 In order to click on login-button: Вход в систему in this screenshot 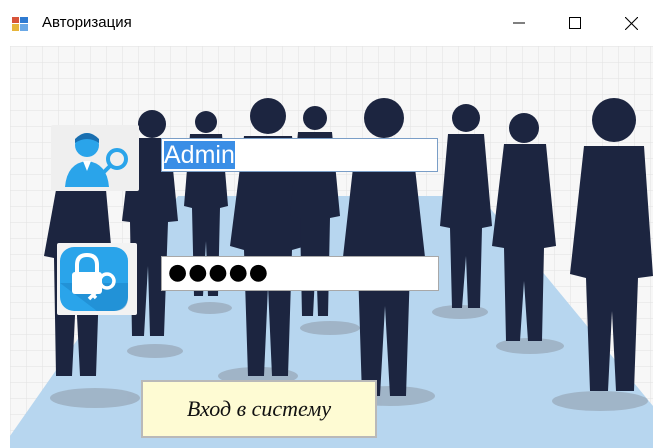, I will do `click(259, 409)`.